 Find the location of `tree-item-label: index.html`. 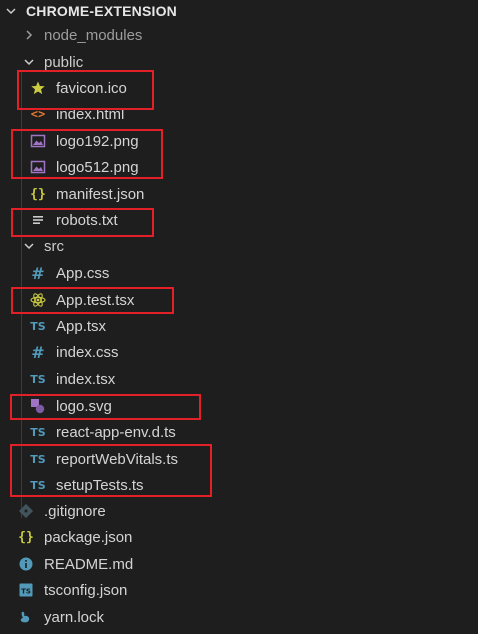

tree-item-label: index.html is located at coordinates (90, 114).